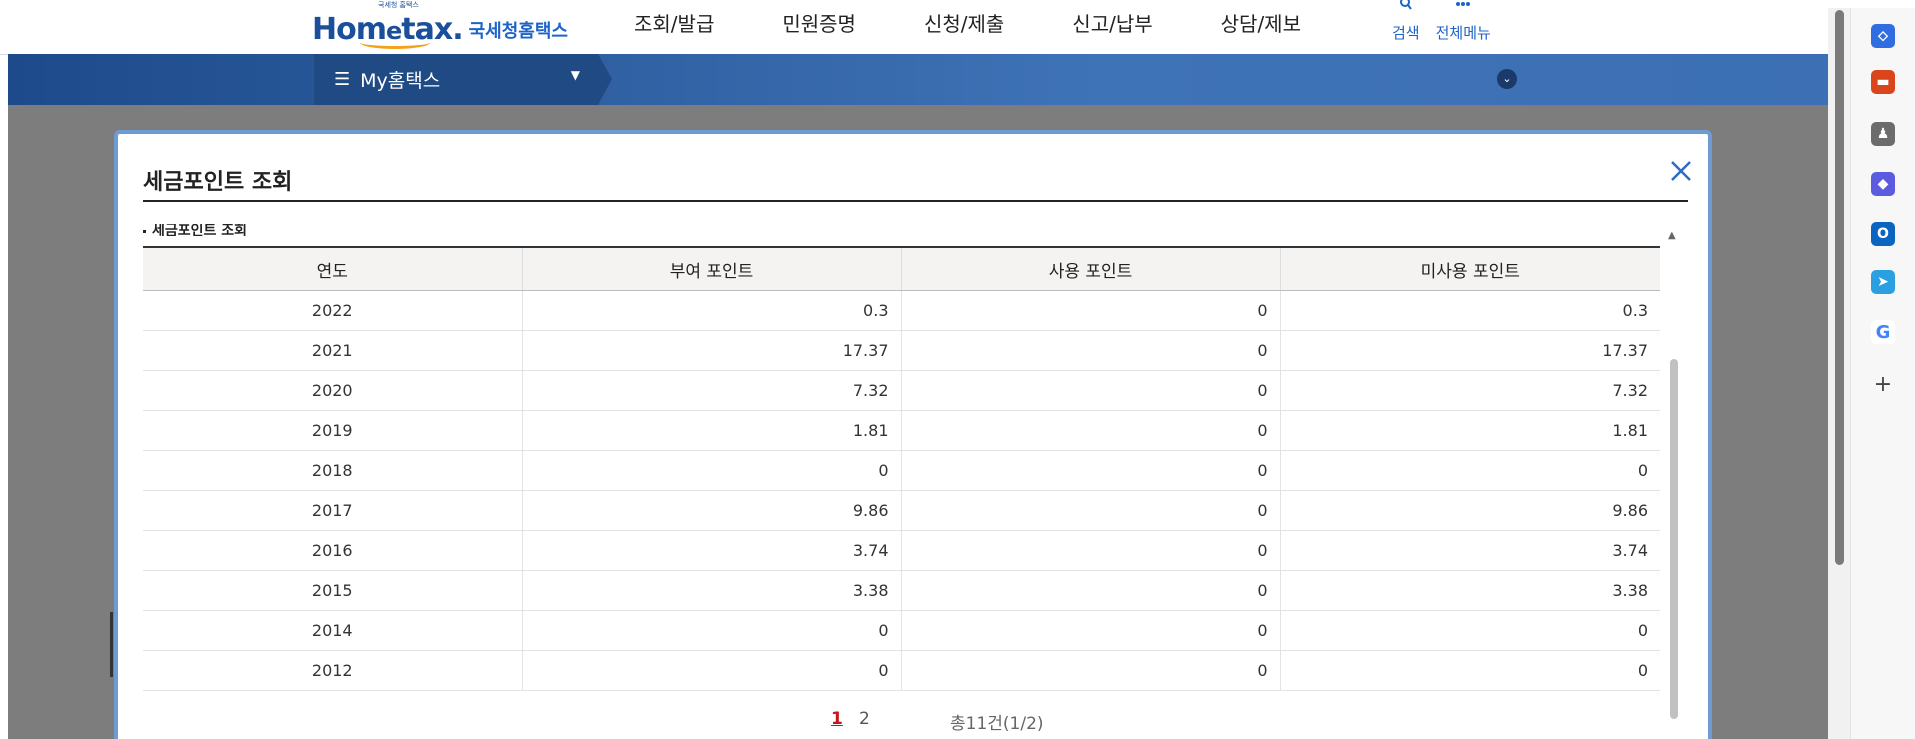 The height and width of the screenshot is (739, 1915). What do you see at coordinates (1883, 234) in the screenshot?
I see `outlook-icon: O` at bounding box center [1883, 234].